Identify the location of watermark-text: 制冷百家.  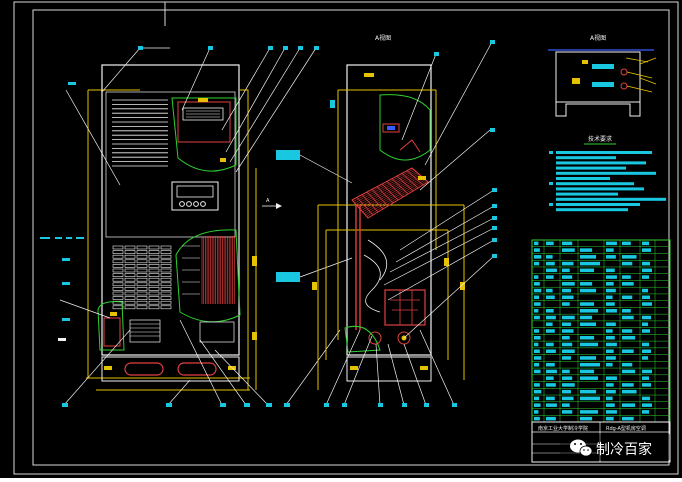
(624, 449).